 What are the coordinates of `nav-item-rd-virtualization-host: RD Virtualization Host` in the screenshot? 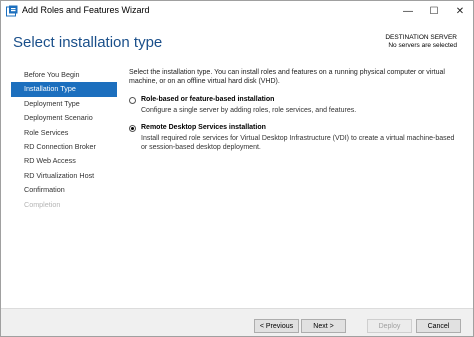 It's located at (64, 176).